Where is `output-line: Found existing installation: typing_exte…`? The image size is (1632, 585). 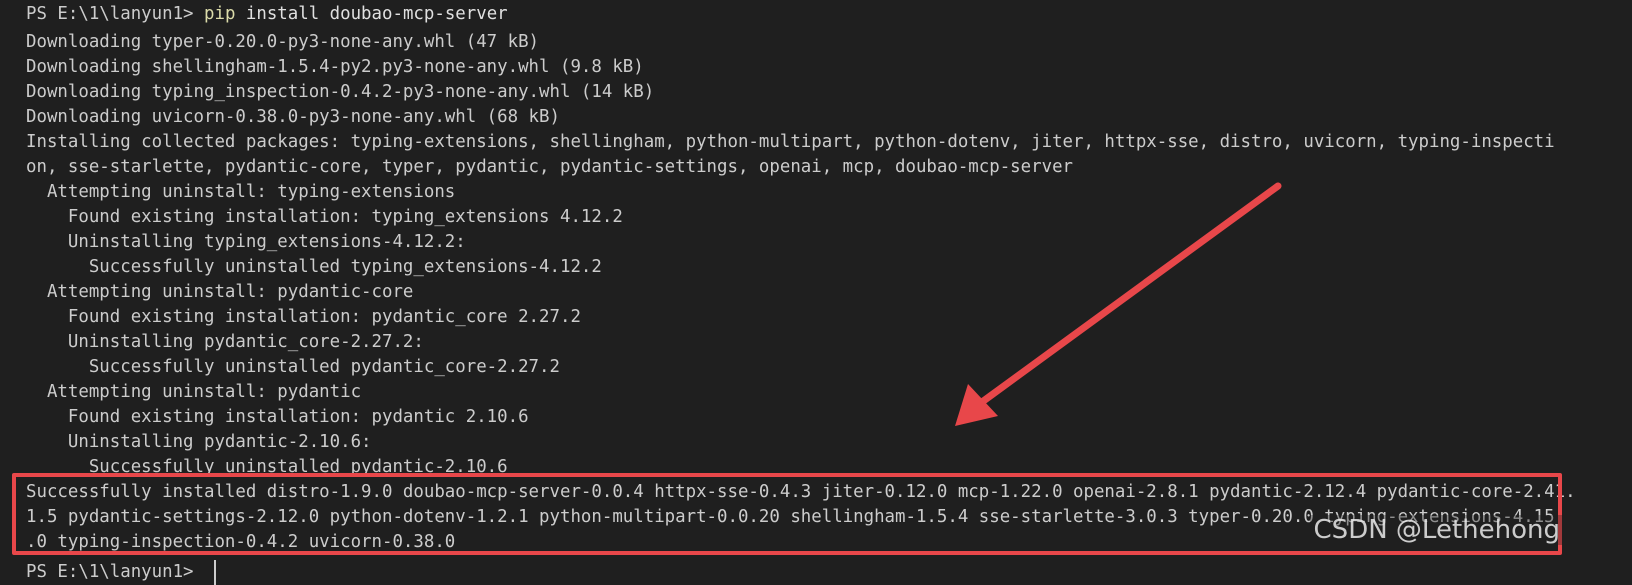 output-line: Found existing installation: typing_exte… is located at coordinates (324, 217).